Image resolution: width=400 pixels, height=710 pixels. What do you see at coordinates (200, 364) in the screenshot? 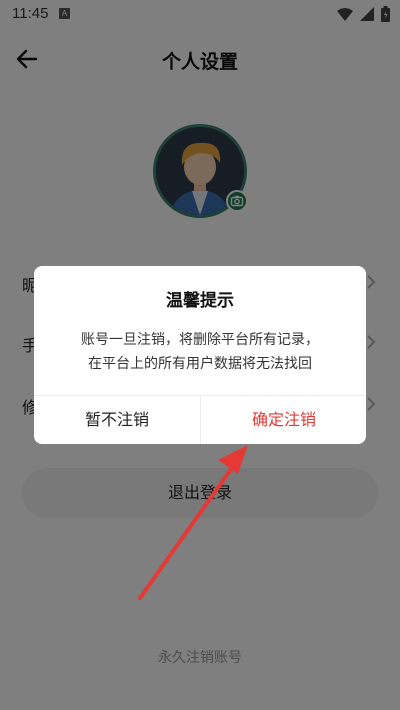
I see `dialog-message-line: 在平台上的所有用户数据将无法找回` at bounding box center [200, 364].